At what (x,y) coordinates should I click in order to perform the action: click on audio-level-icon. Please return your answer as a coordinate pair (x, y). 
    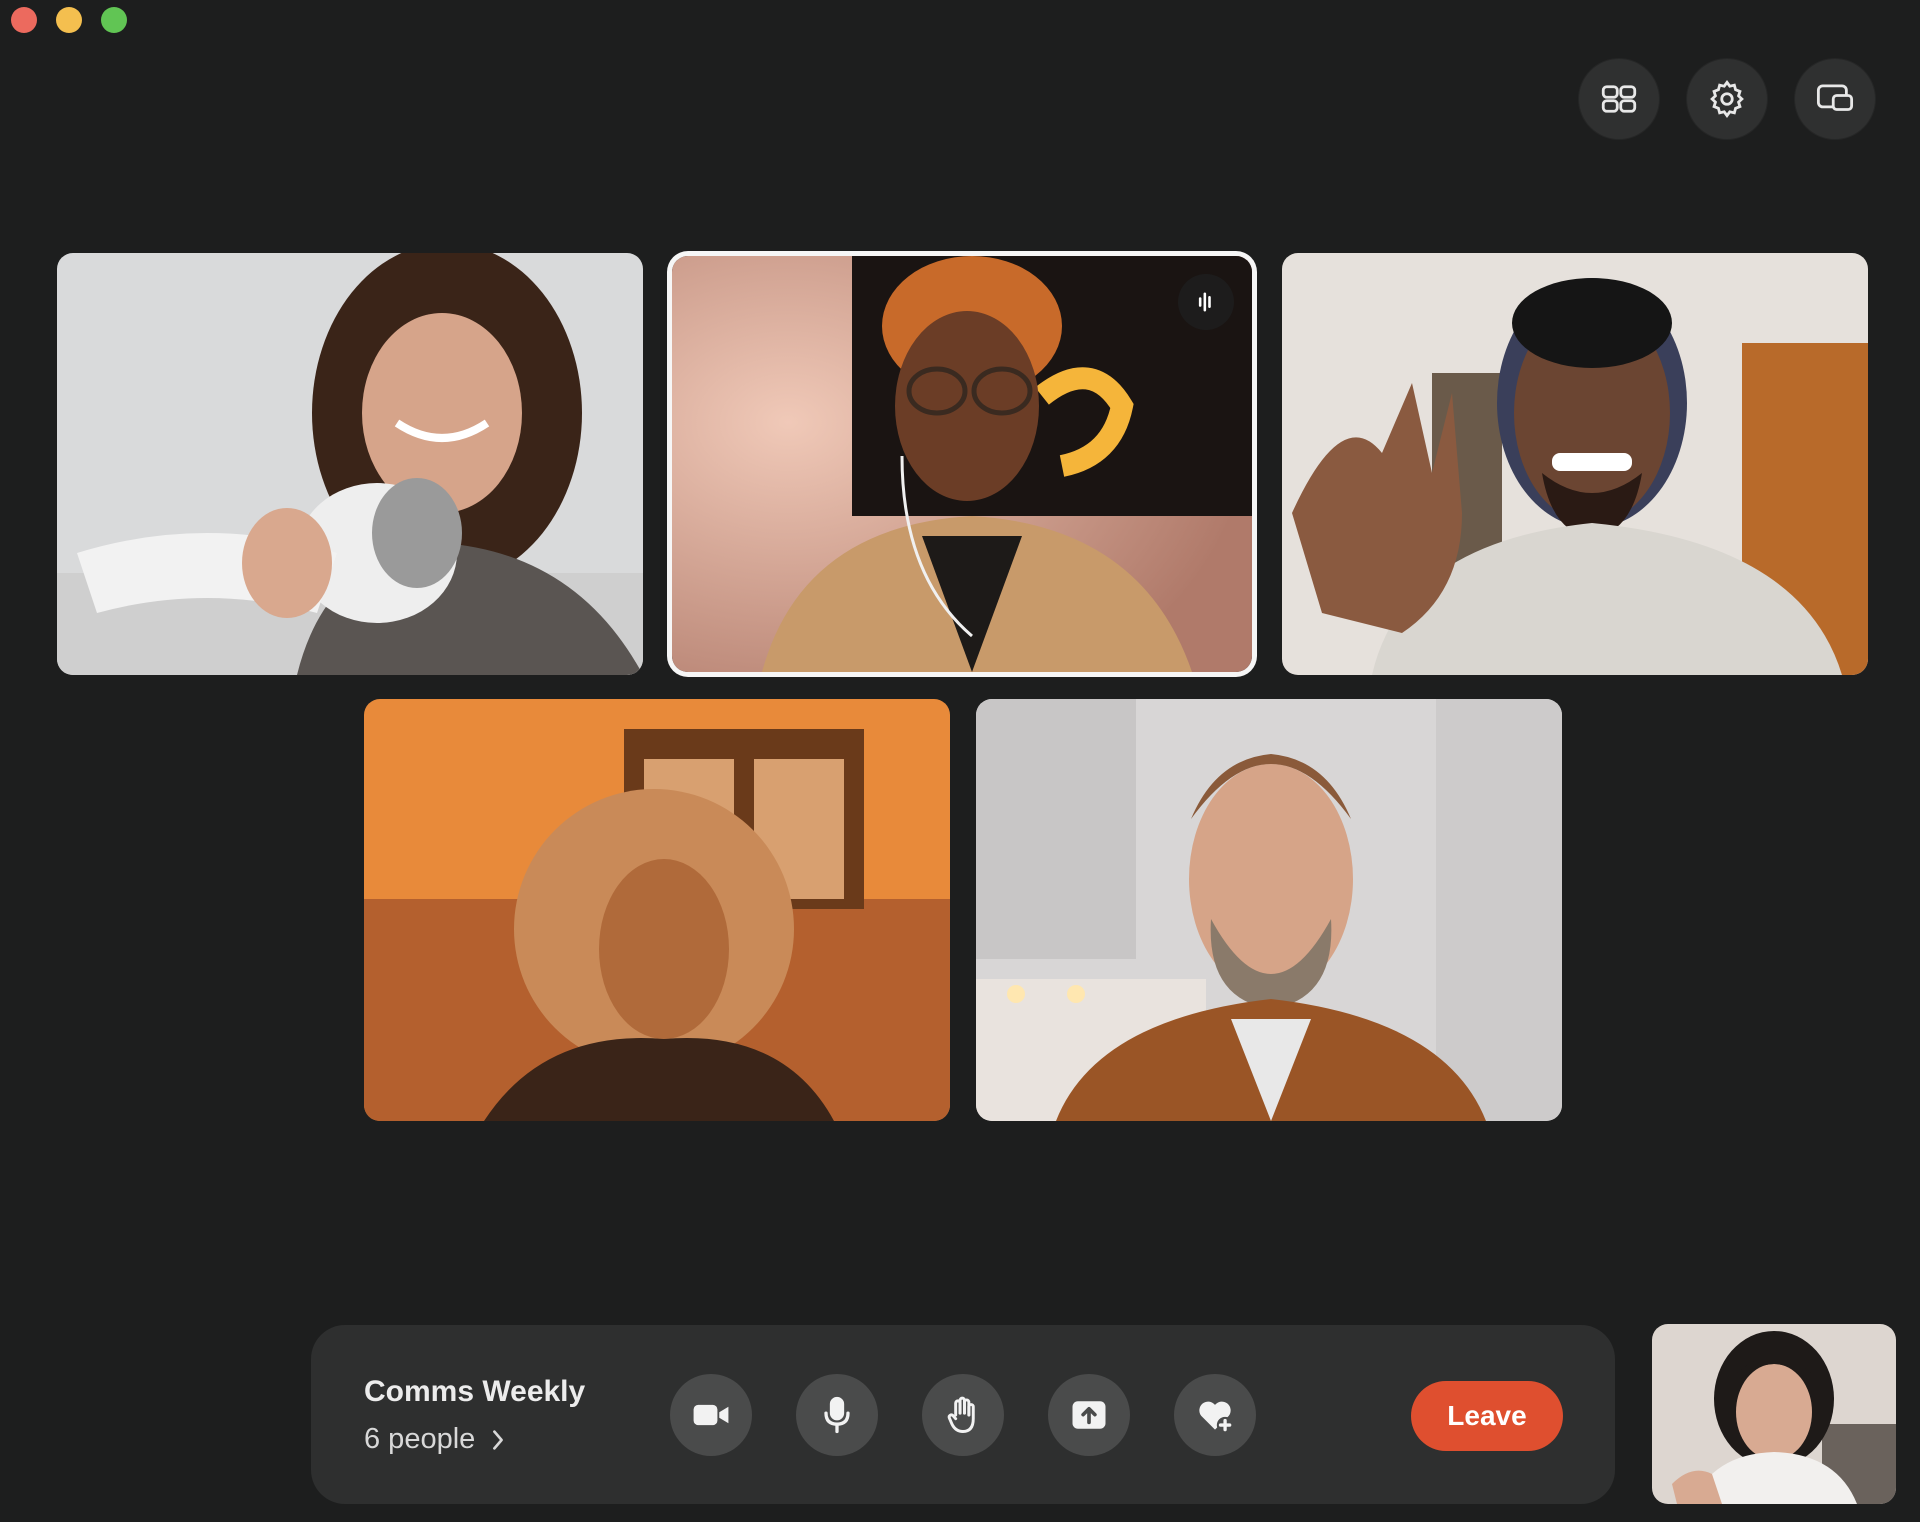
    Looking at the image, I should click on (1204, 302).